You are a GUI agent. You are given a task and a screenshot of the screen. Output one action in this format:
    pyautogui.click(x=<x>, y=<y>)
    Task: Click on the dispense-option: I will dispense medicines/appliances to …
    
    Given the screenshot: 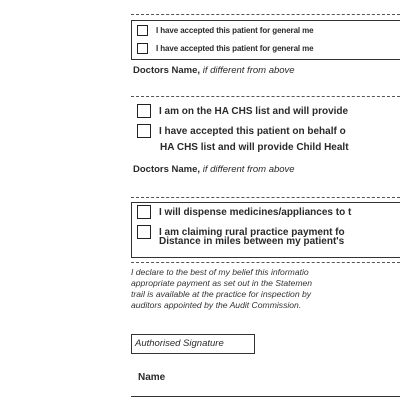 What is the action you would take?
    pyautogui.click(x=244, y=212)
    